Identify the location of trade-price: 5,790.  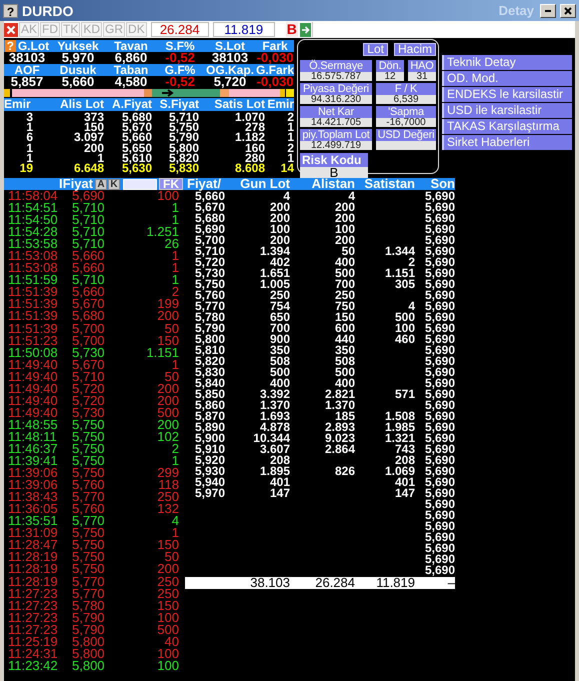
(89, 630).